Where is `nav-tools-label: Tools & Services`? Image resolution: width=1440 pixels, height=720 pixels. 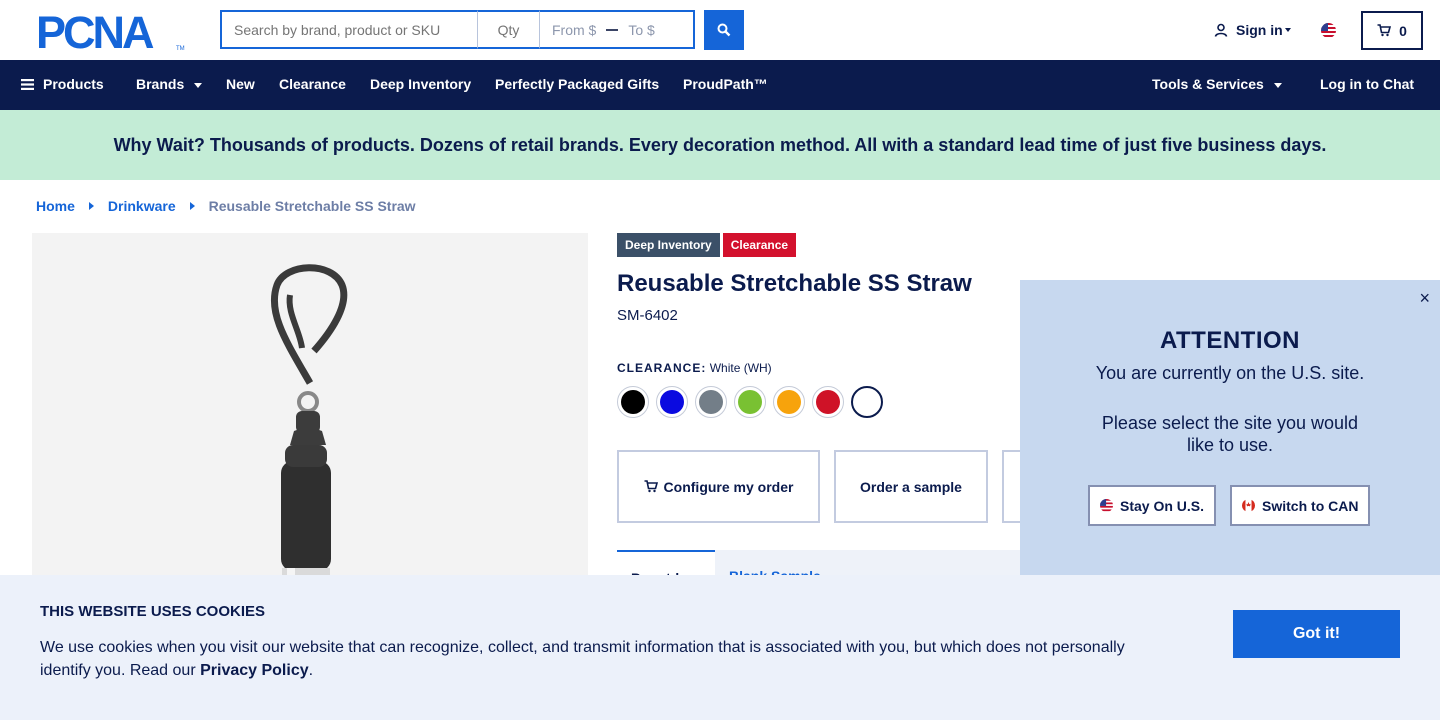
nav-tools-label: Tools & Services is located at coordinates (1208, 84).